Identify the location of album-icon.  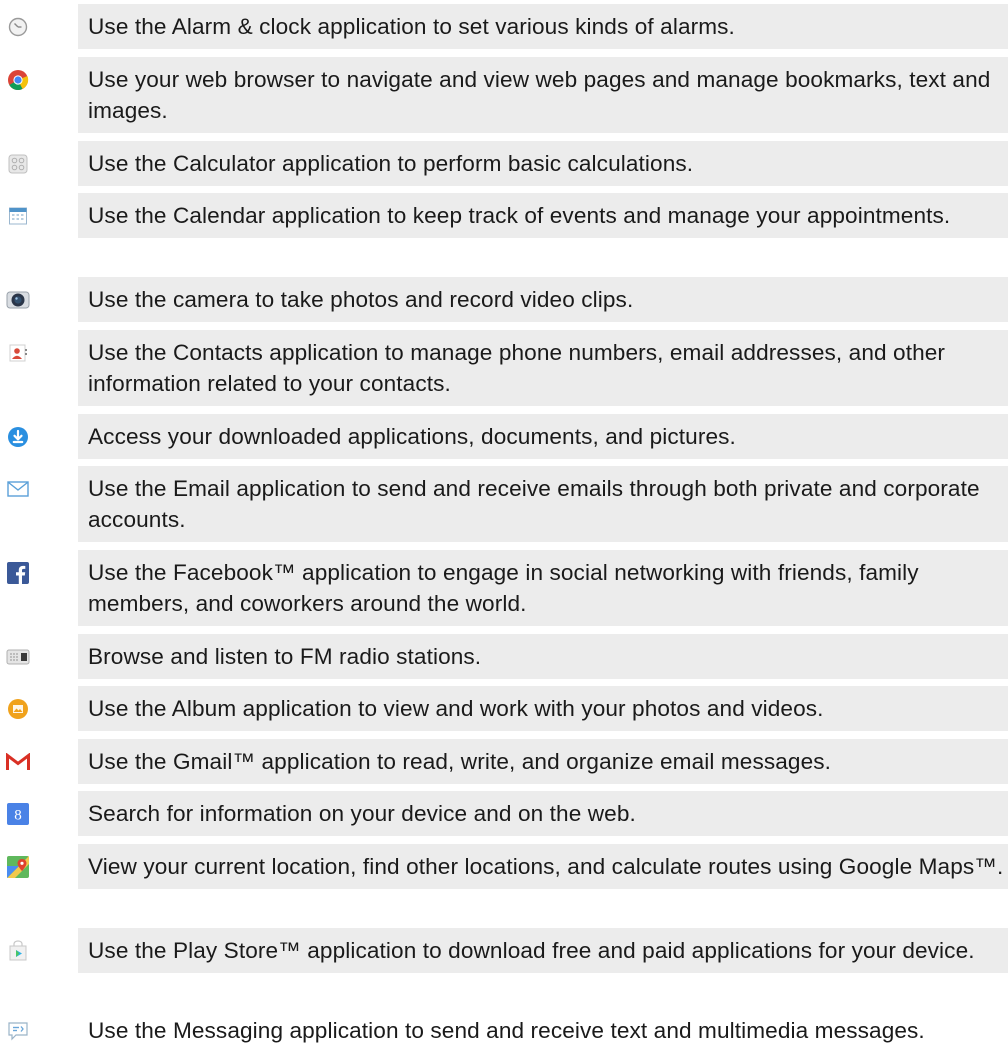
(18, 709).